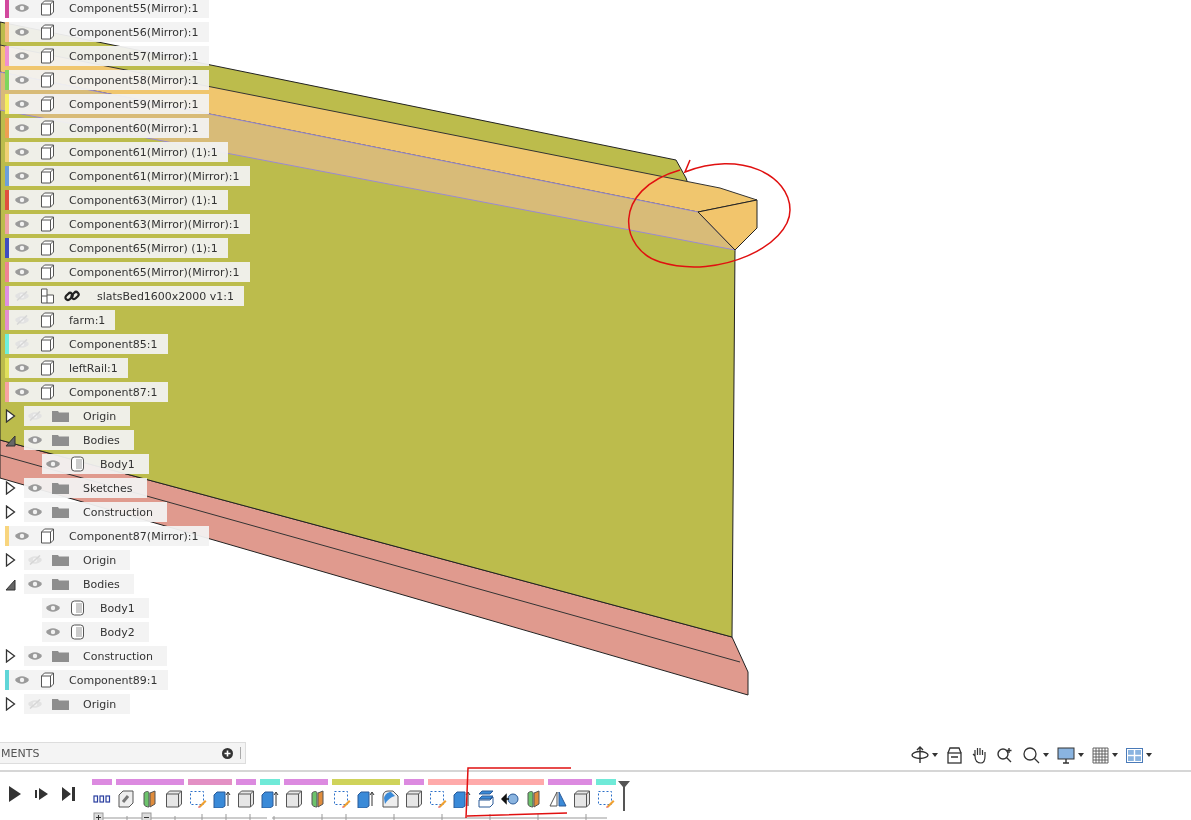  Describe the element at coordinates (68, 368) in the screenshot. I see `browser-item: leftRail:1` at that location.